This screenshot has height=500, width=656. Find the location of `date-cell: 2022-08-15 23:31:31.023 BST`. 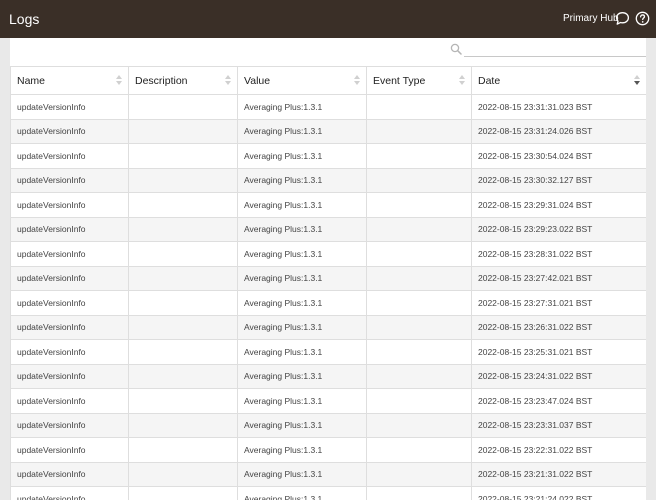

date-cell: 2022-08-15 23:31:31.023 BST is located at coordinates (558, 107).